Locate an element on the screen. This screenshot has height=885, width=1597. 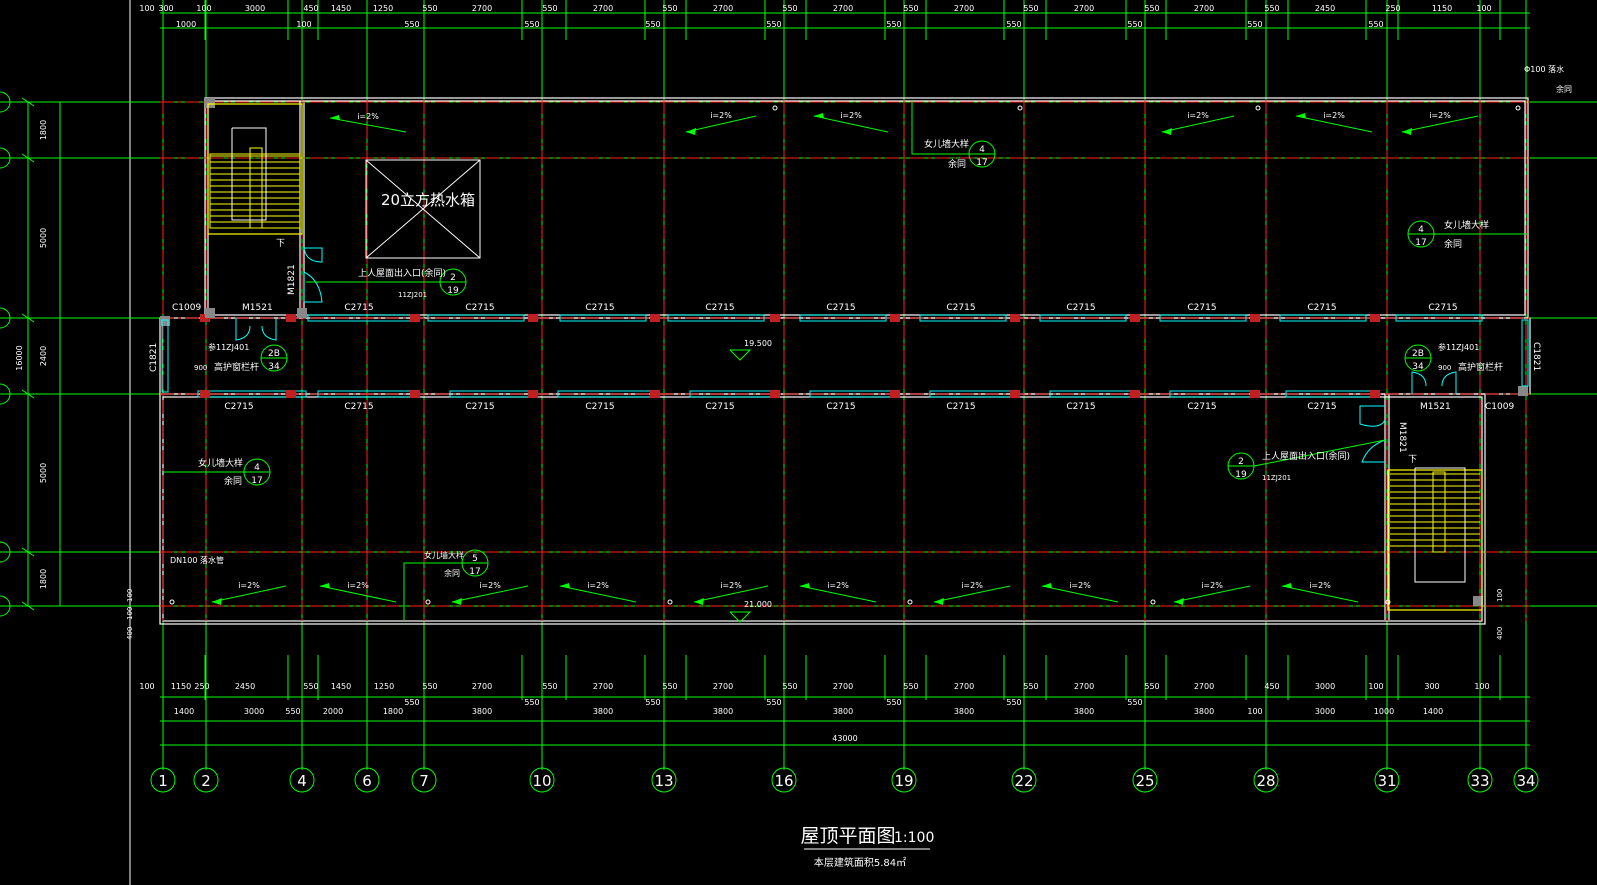
callout-4-left-top: 4 is located at coordinates (257, 468).